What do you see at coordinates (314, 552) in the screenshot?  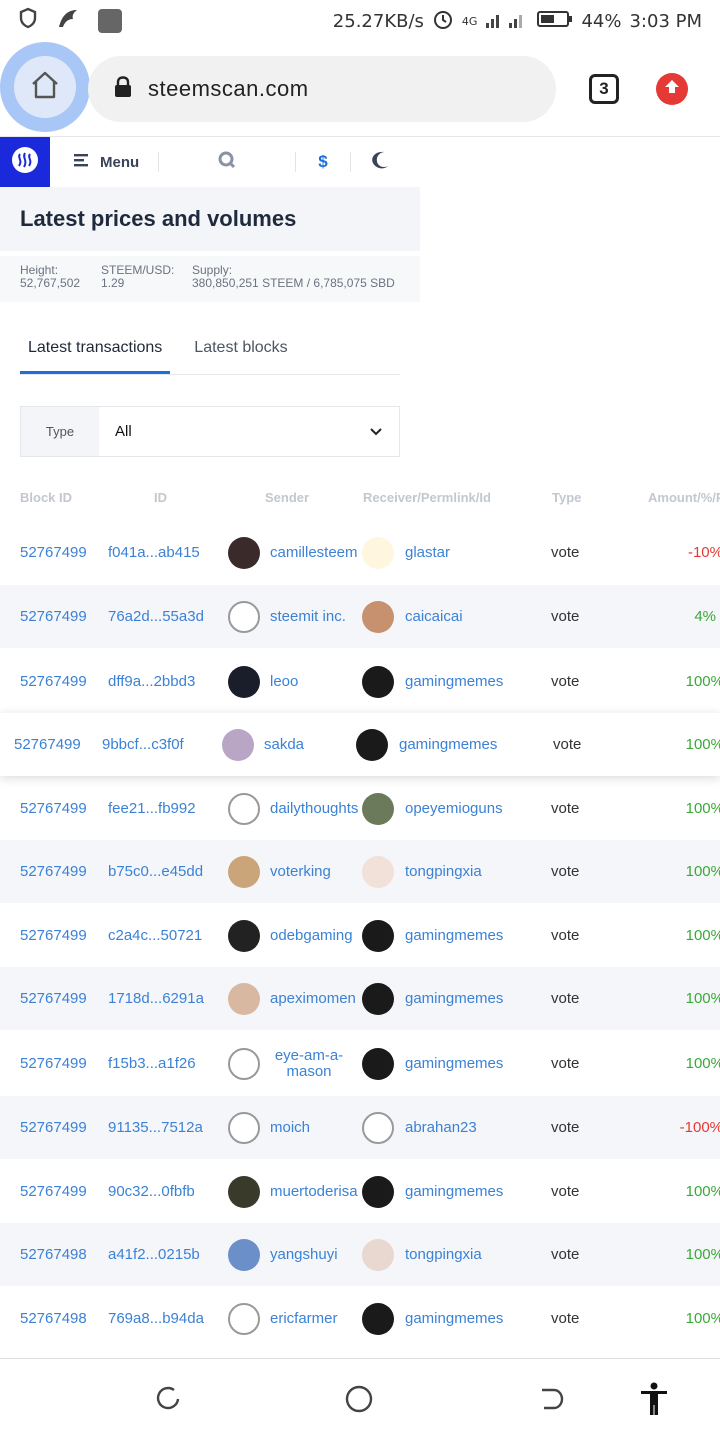 I see `sender-link: camillesteem` at bounding box center [314, 552].